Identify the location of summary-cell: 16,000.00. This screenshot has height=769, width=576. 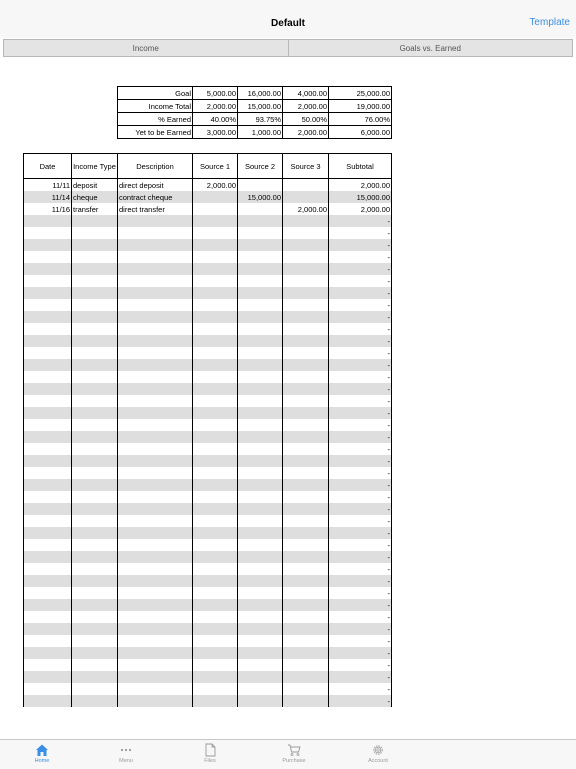
(260, 93).